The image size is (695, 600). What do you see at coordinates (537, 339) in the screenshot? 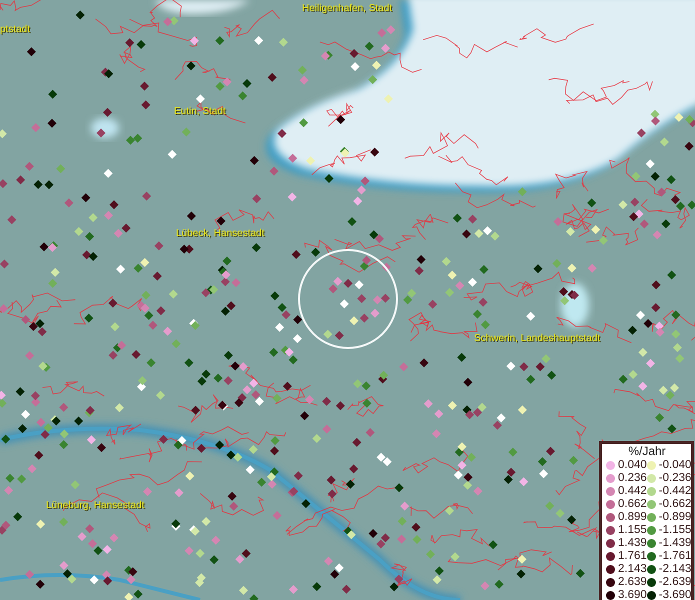
I see `place-label: Schwerin, Landeshauptstadt` at bounding box center [537, 339].